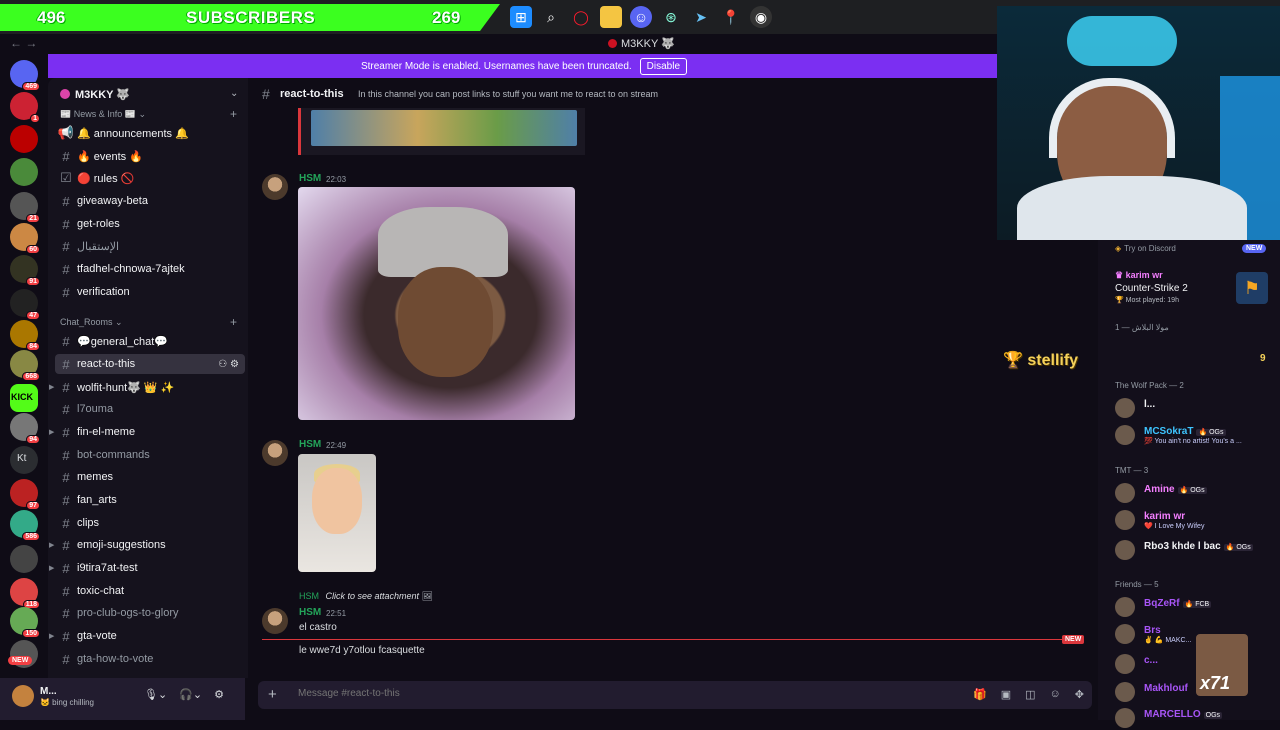  Describe the element at coordinates (366, 596) in the screenshot. I see `reply-preview: HSM Click to see attachment 🖼` at that location.